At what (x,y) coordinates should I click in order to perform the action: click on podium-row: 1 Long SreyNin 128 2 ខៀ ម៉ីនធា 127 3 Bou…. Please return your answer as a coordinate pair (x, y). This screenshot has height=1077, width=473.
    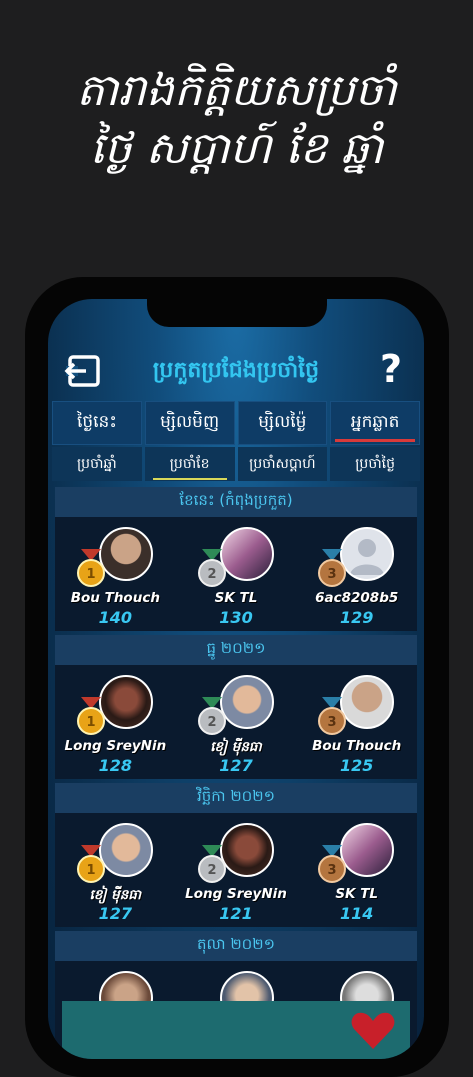
    Looking at the image, I should click on (236, 722).